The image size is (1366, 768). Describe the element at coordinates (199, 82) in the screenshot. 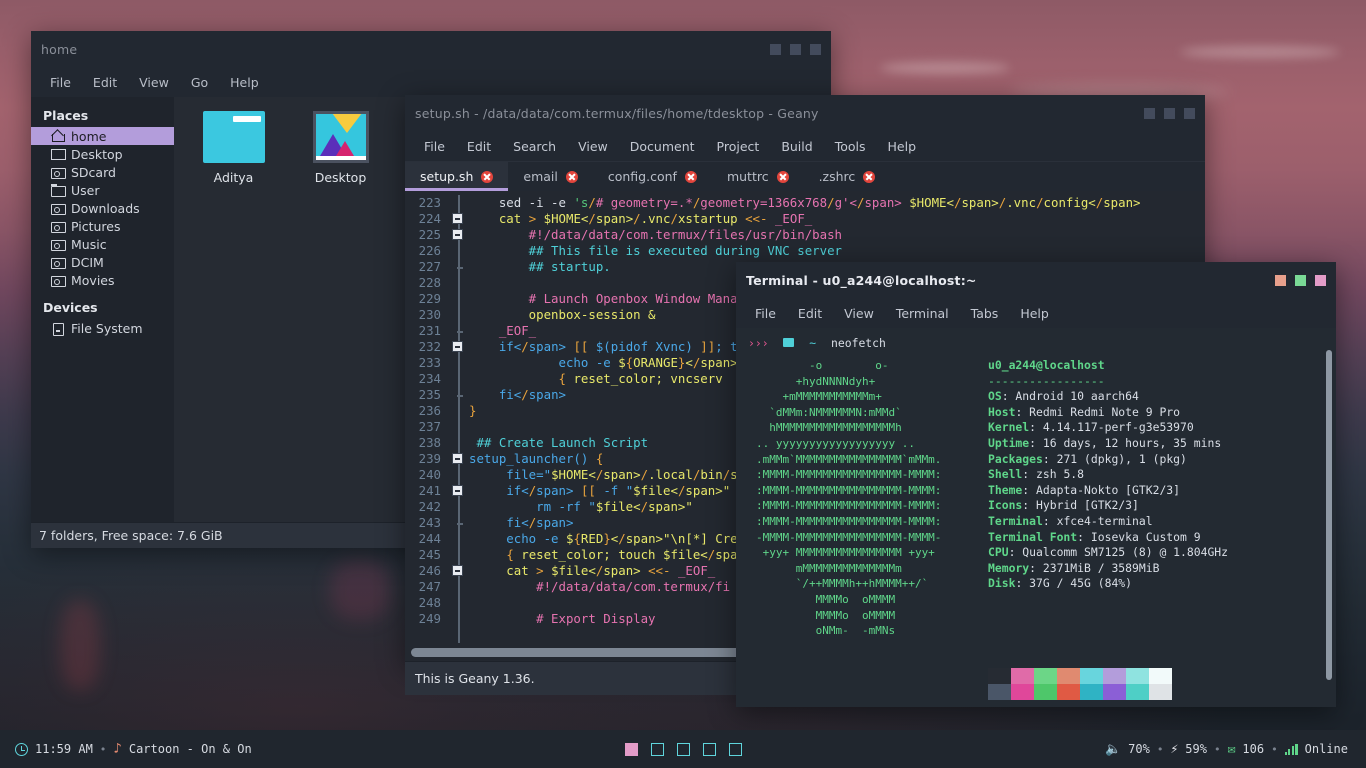

I see `menu-go: Go` at that location.